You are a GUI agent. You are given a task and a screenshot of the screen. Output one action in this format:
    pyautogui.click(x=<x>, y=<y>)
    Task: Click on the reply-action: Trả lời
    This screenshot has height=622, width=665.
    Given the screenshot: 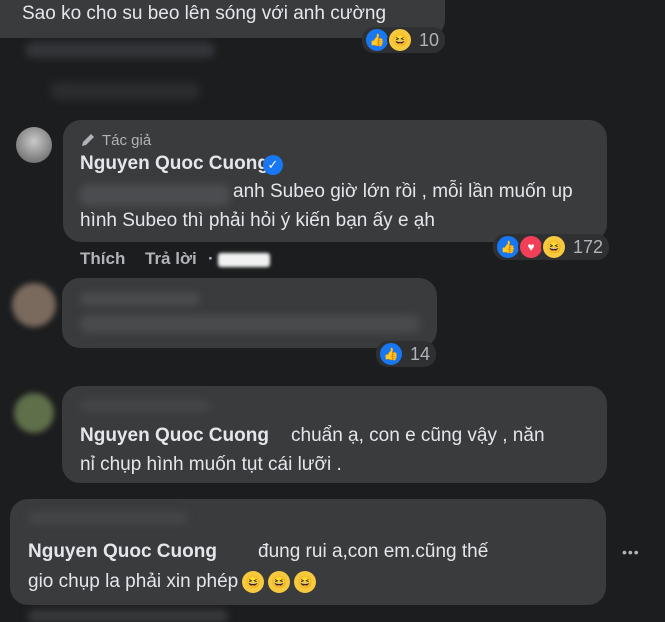 What is the action you would take?
    pyautogui.click(x=171, y=259)
    